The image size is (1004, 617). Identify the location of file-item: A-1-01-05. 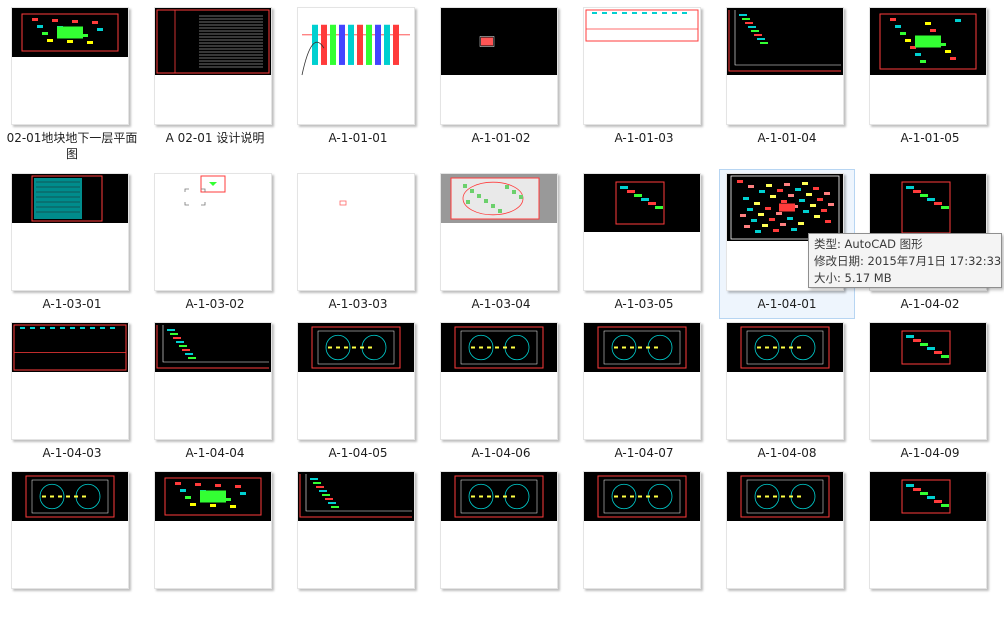
(930, 78).